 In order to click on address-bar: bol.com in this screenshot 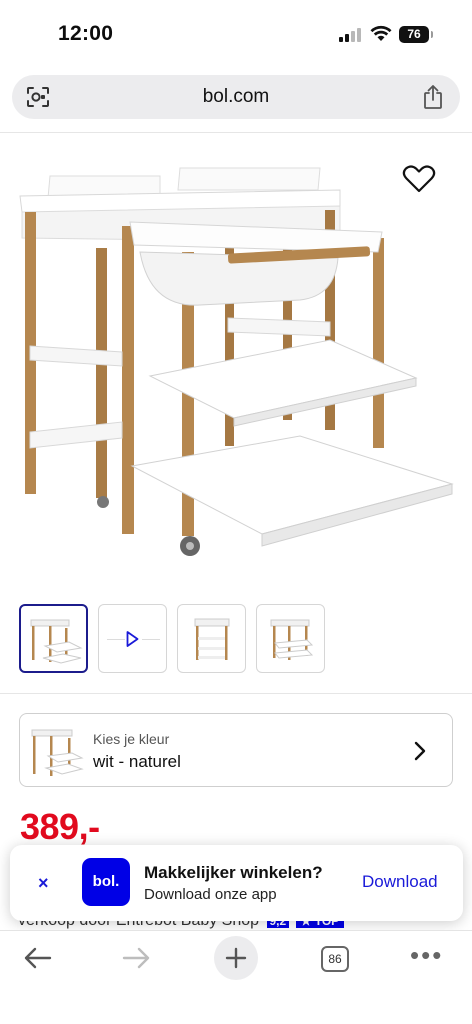, I will do `click(236, 97)`.